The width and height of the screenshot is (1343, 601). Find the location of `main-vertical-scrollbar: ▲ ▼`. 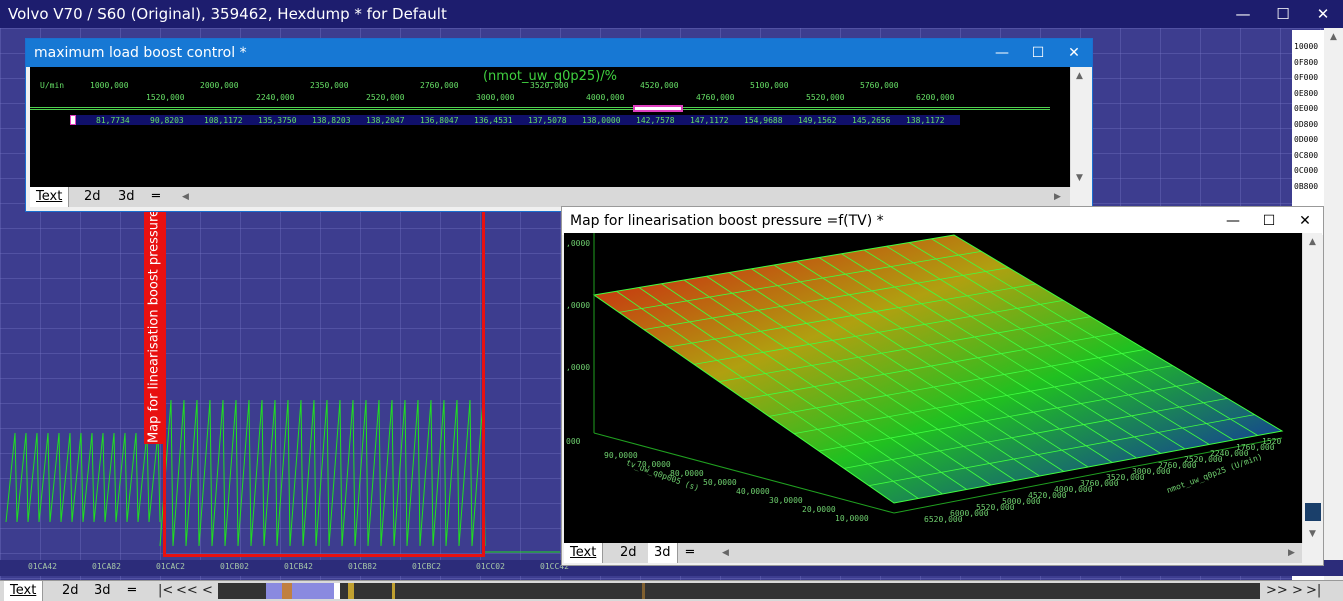

main-vertical-scrollbar: ▲ ▼ is located at coordinates (1333, 304).